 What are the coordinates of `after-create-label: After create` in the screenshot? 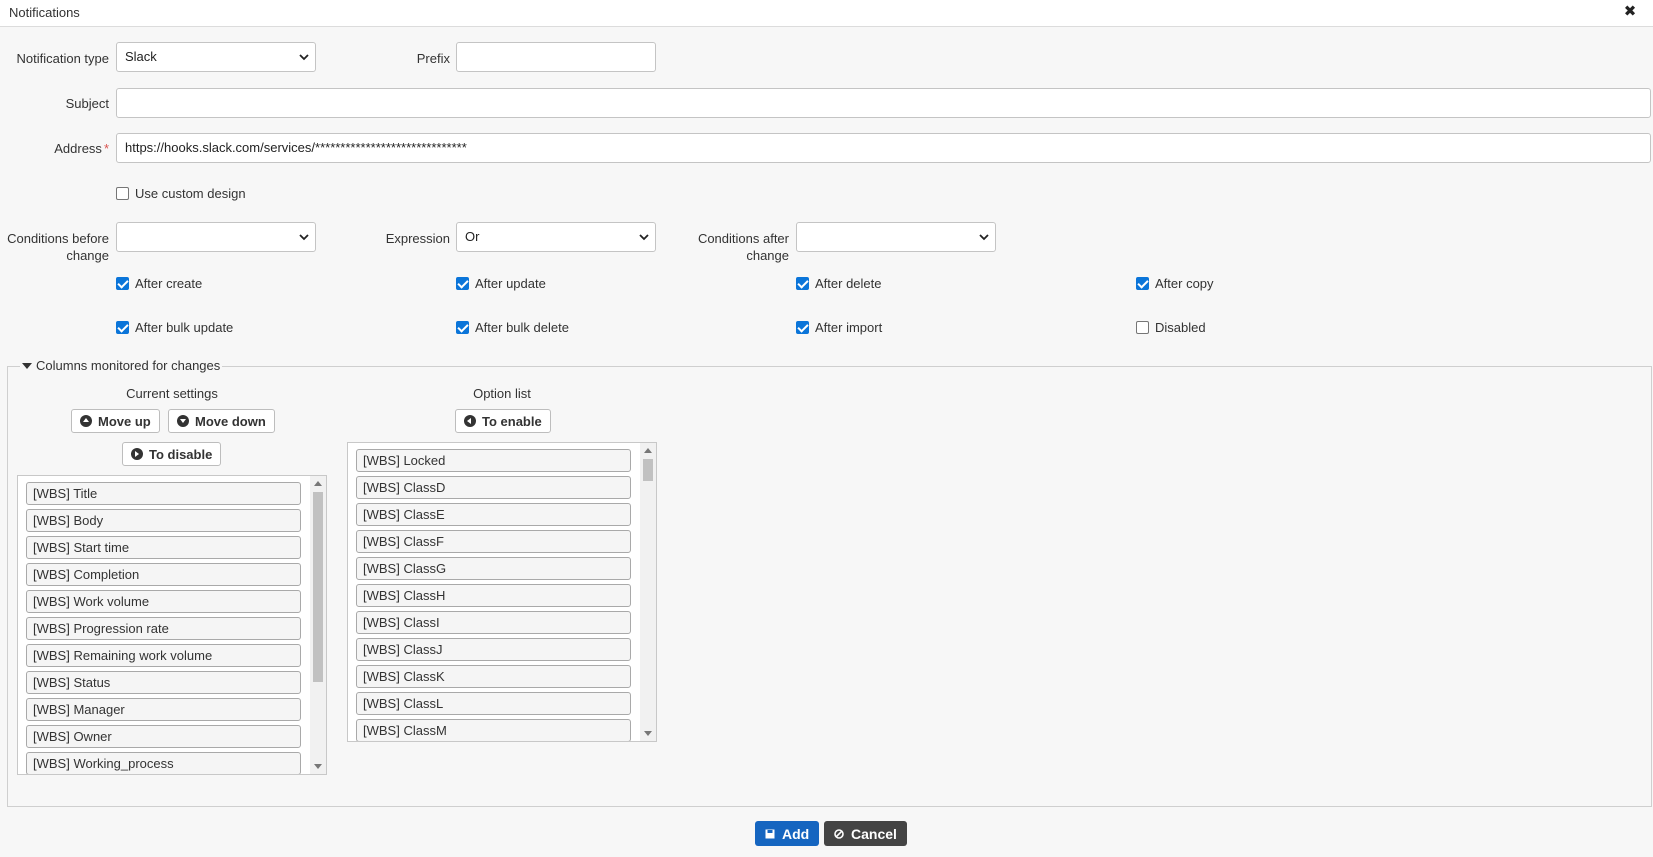 It's located at (169, 283).